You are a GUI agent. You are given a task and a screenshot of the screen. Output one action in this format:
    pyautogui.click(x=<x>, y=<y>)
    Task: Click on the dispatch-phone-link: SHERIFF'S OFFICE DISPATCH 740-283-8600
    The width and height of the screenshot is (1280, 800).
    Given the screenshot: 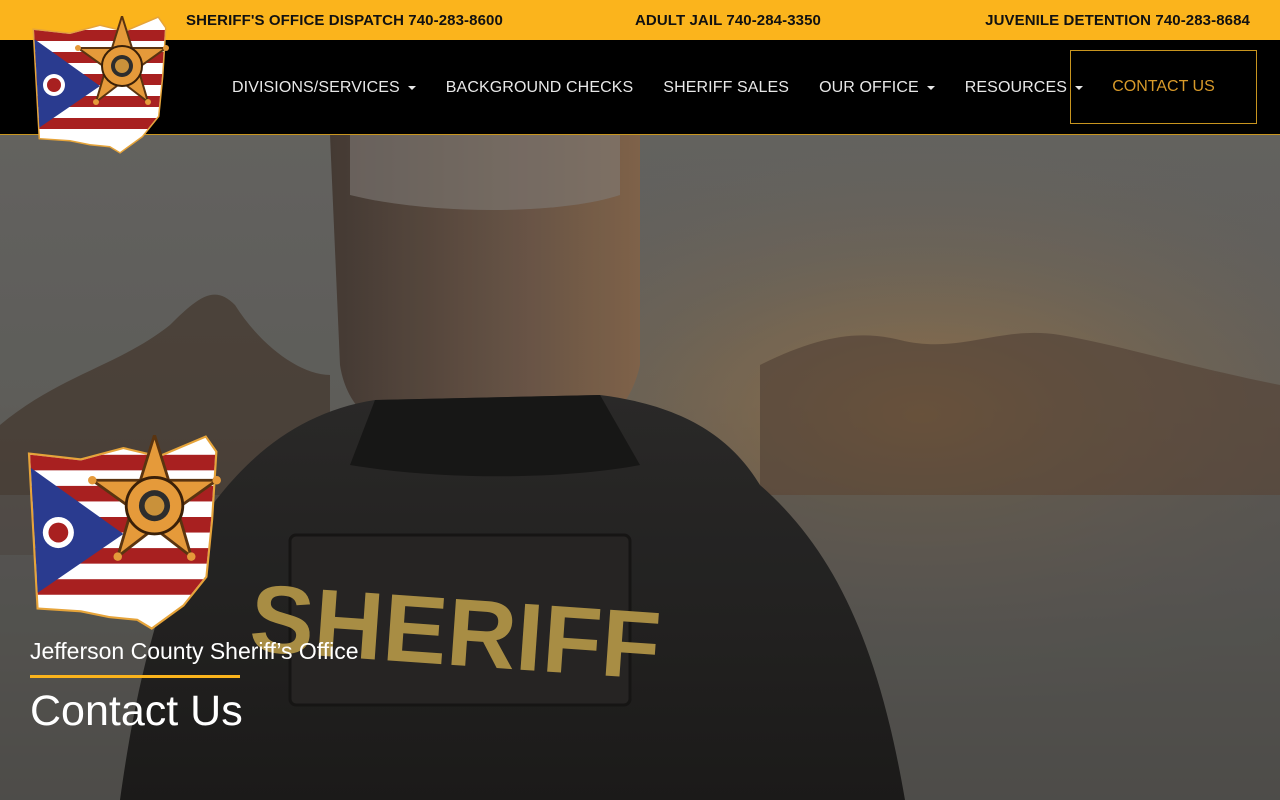 What is the action you would take?
    pyautogui.click(x=344, y=20)
    